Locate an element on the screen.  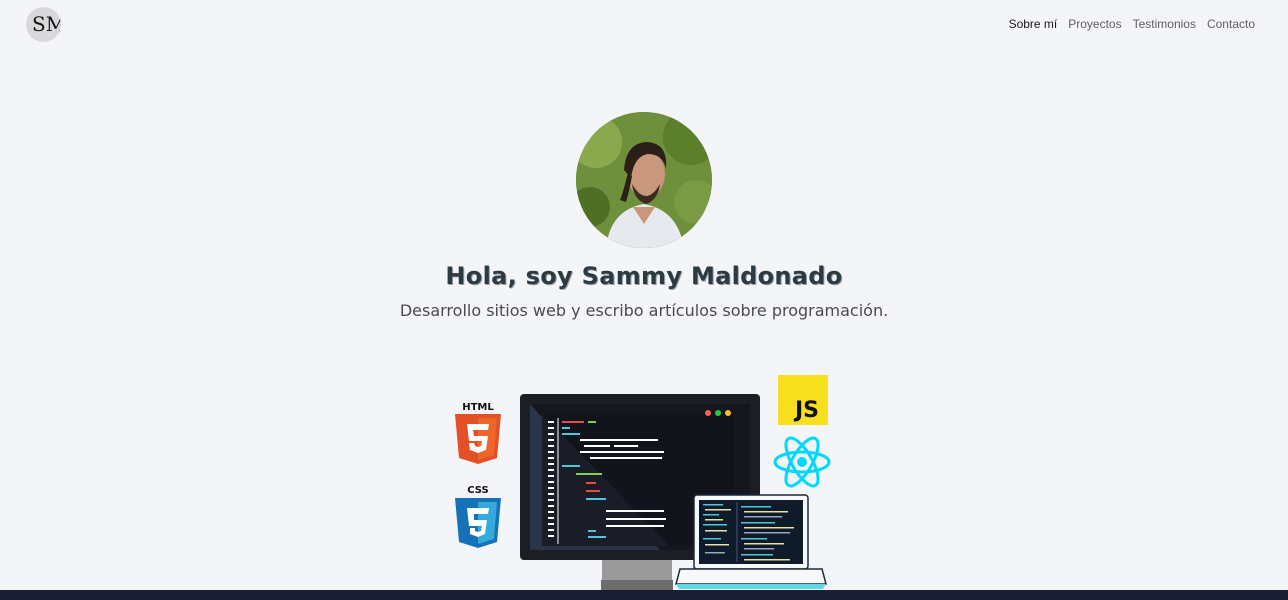
svg-text: HTML is located at coordinates (478, 407).